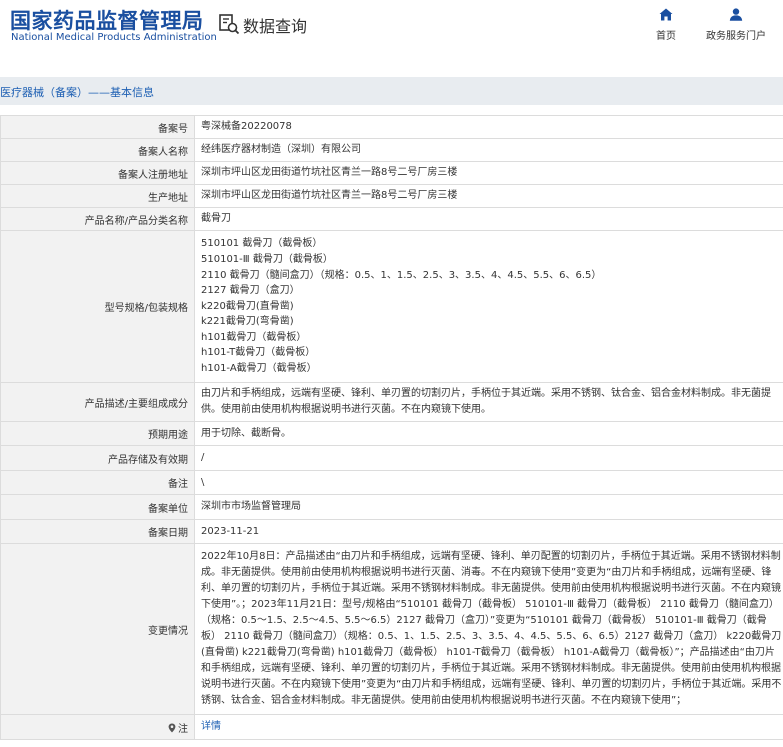  Describe the element at coordinates (97, 306) in the screenshot. I see `field-label: 型号规格/包装规格` at that location.